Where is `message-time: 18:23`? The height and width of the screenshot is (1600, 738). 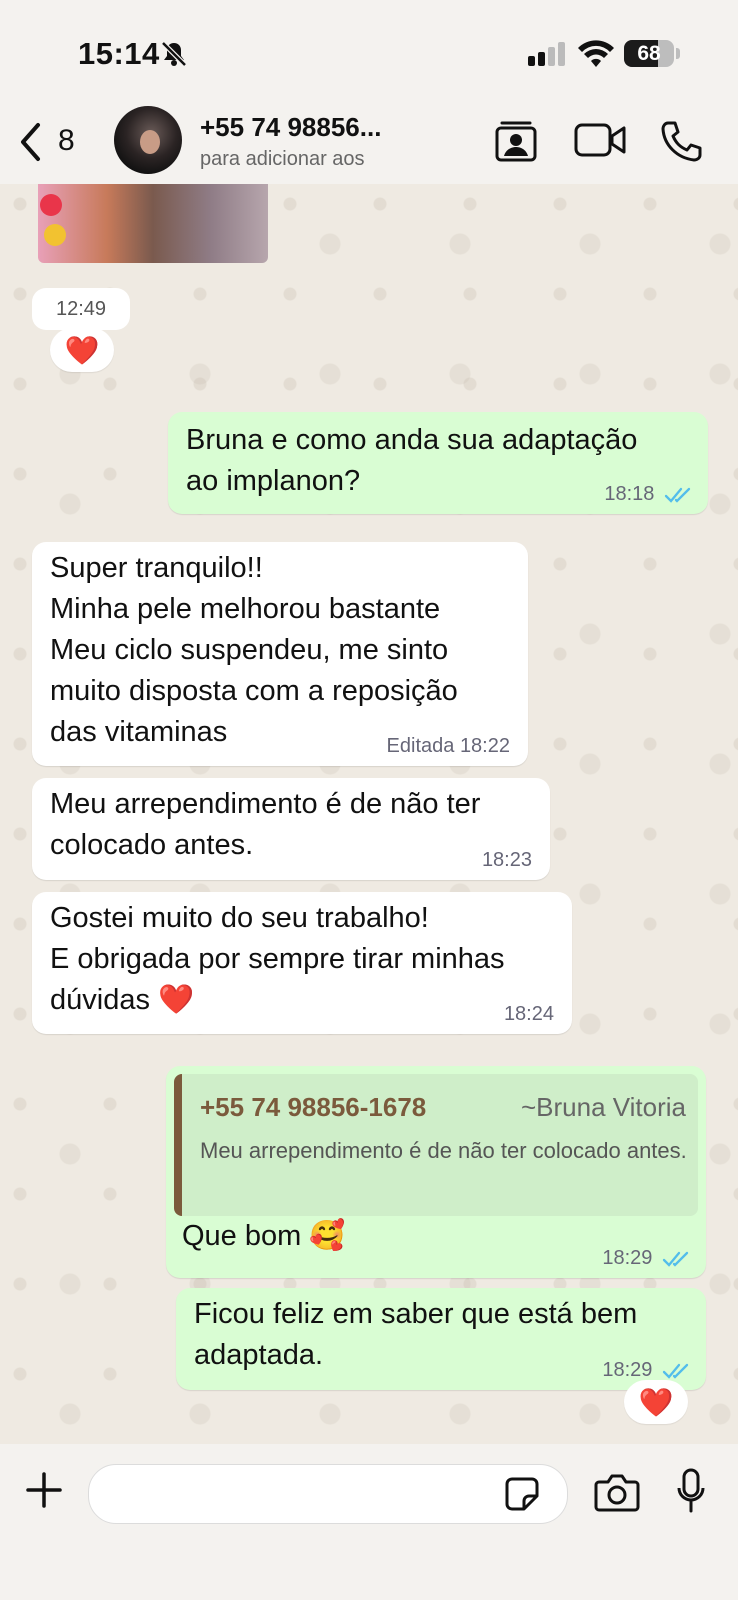 message-time: 18:23 is located at coordinates (506, 860).